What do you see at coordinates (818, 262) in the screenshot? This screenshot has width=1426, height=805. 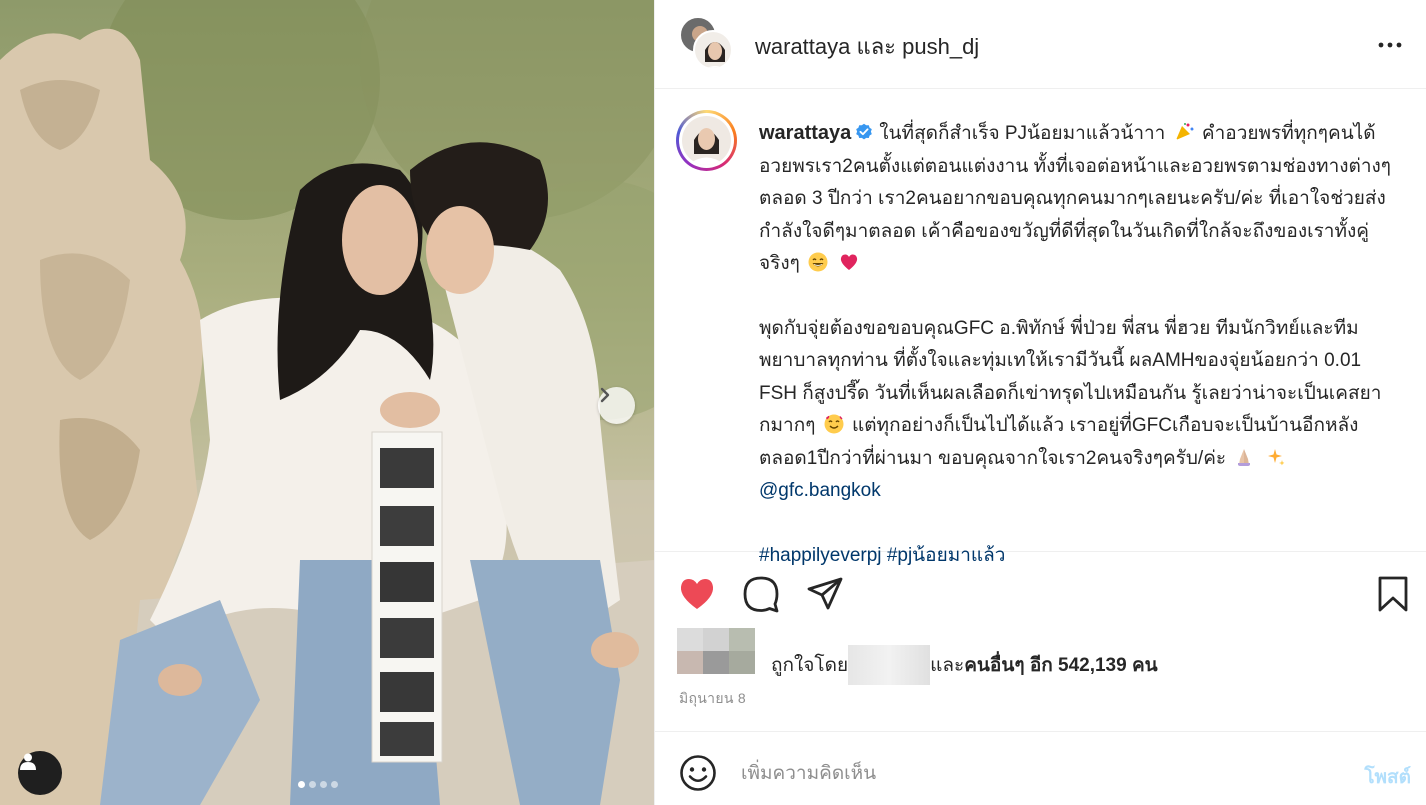 I see `grinning-face-icon` at bounding box center [818, 262].